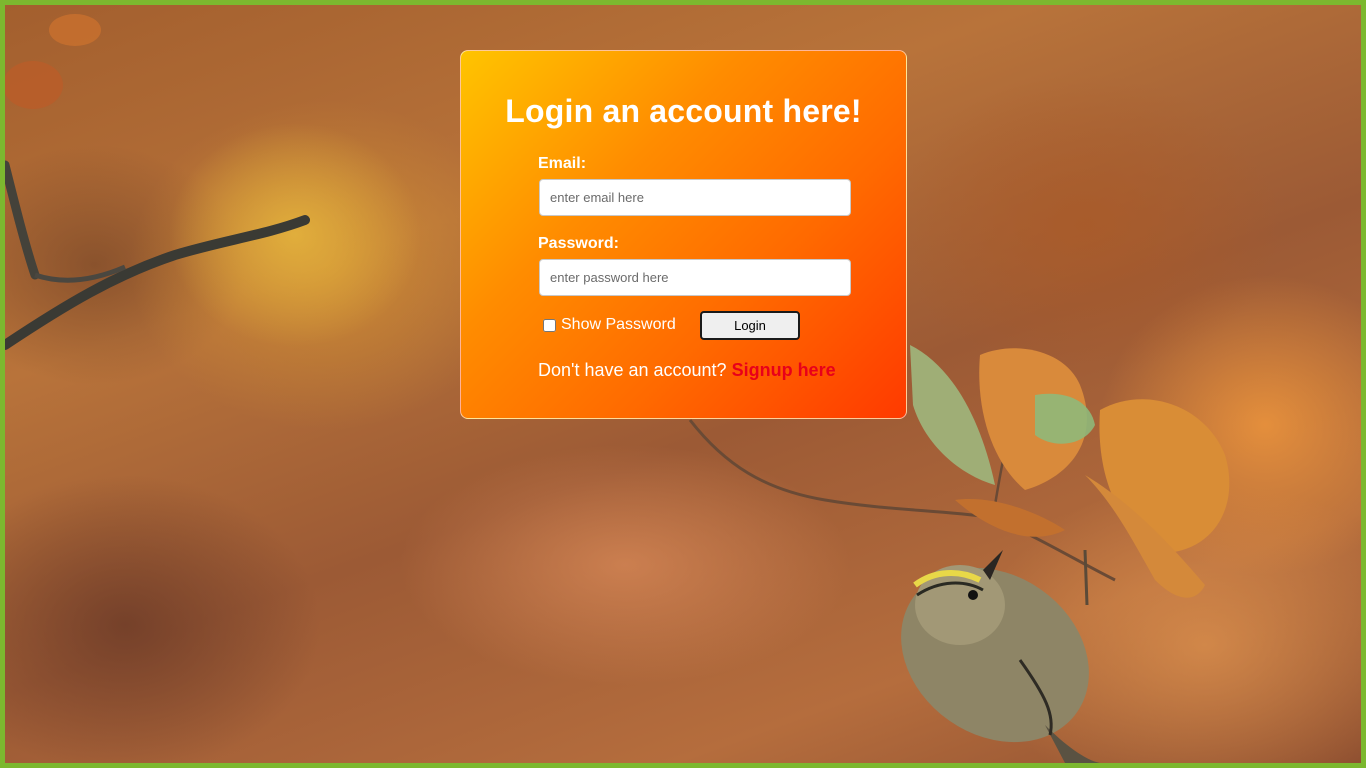 The width and height of the screenshot is (1366, 768). I want to click on show-password-label: Show Password, so click(618, 324).